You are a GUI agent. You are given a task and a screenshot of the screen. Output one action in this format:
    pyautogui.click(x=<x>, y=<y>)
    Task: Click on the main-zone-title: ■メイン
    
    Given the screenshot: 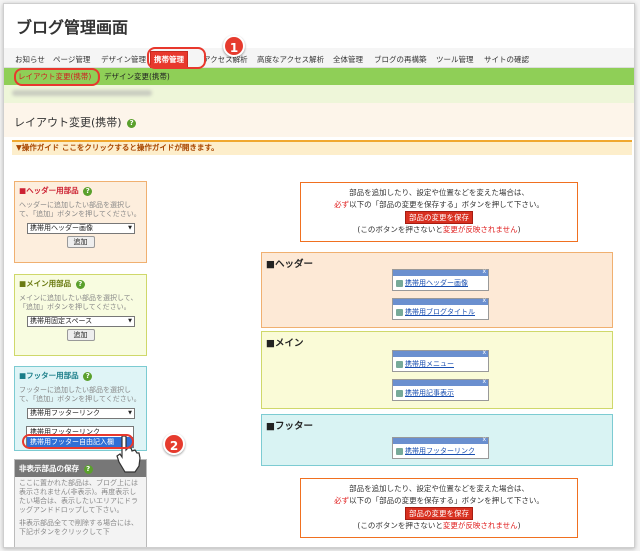 What is the action you would take?
    pyautogui.click(x=285, y=343)
    